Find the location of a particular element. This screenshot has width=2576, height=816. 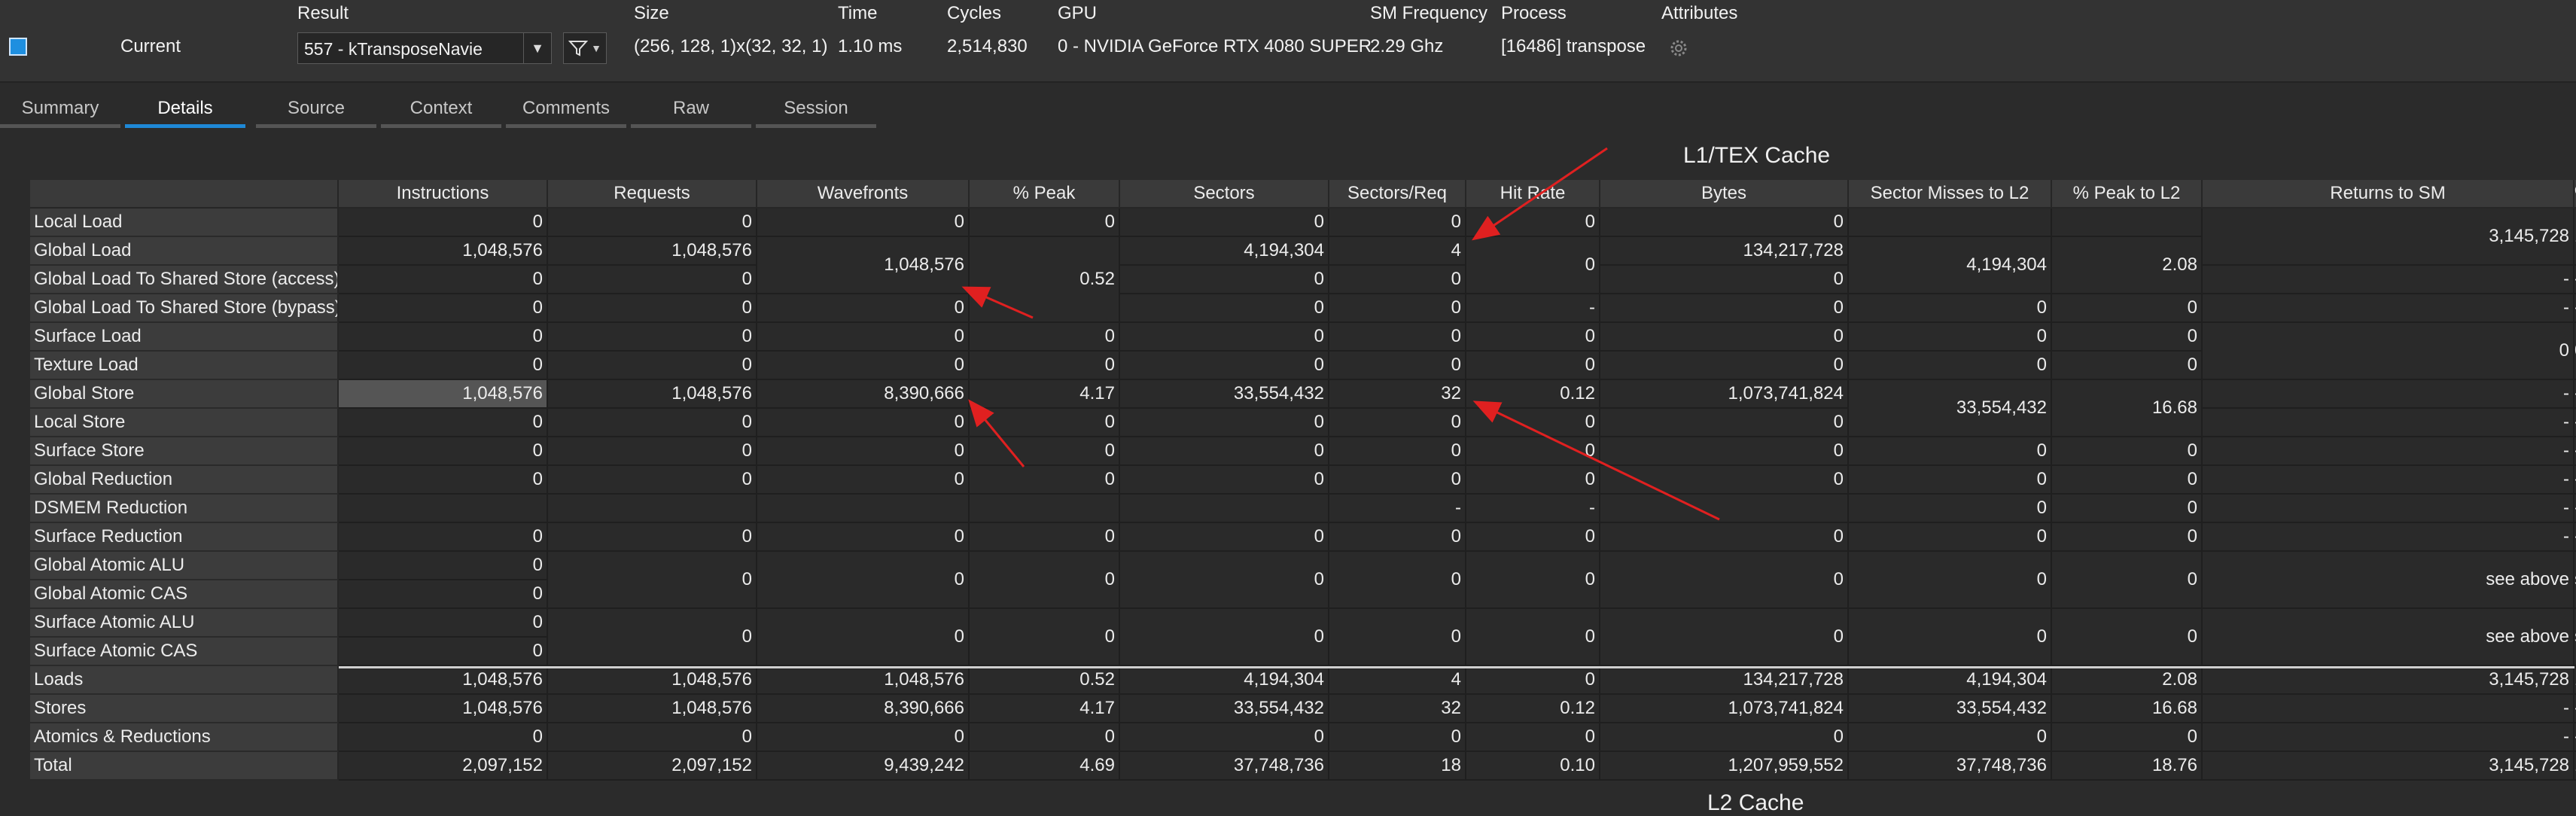

cell-local-store-sectors: 0 is located at coordinates (1225, 423).